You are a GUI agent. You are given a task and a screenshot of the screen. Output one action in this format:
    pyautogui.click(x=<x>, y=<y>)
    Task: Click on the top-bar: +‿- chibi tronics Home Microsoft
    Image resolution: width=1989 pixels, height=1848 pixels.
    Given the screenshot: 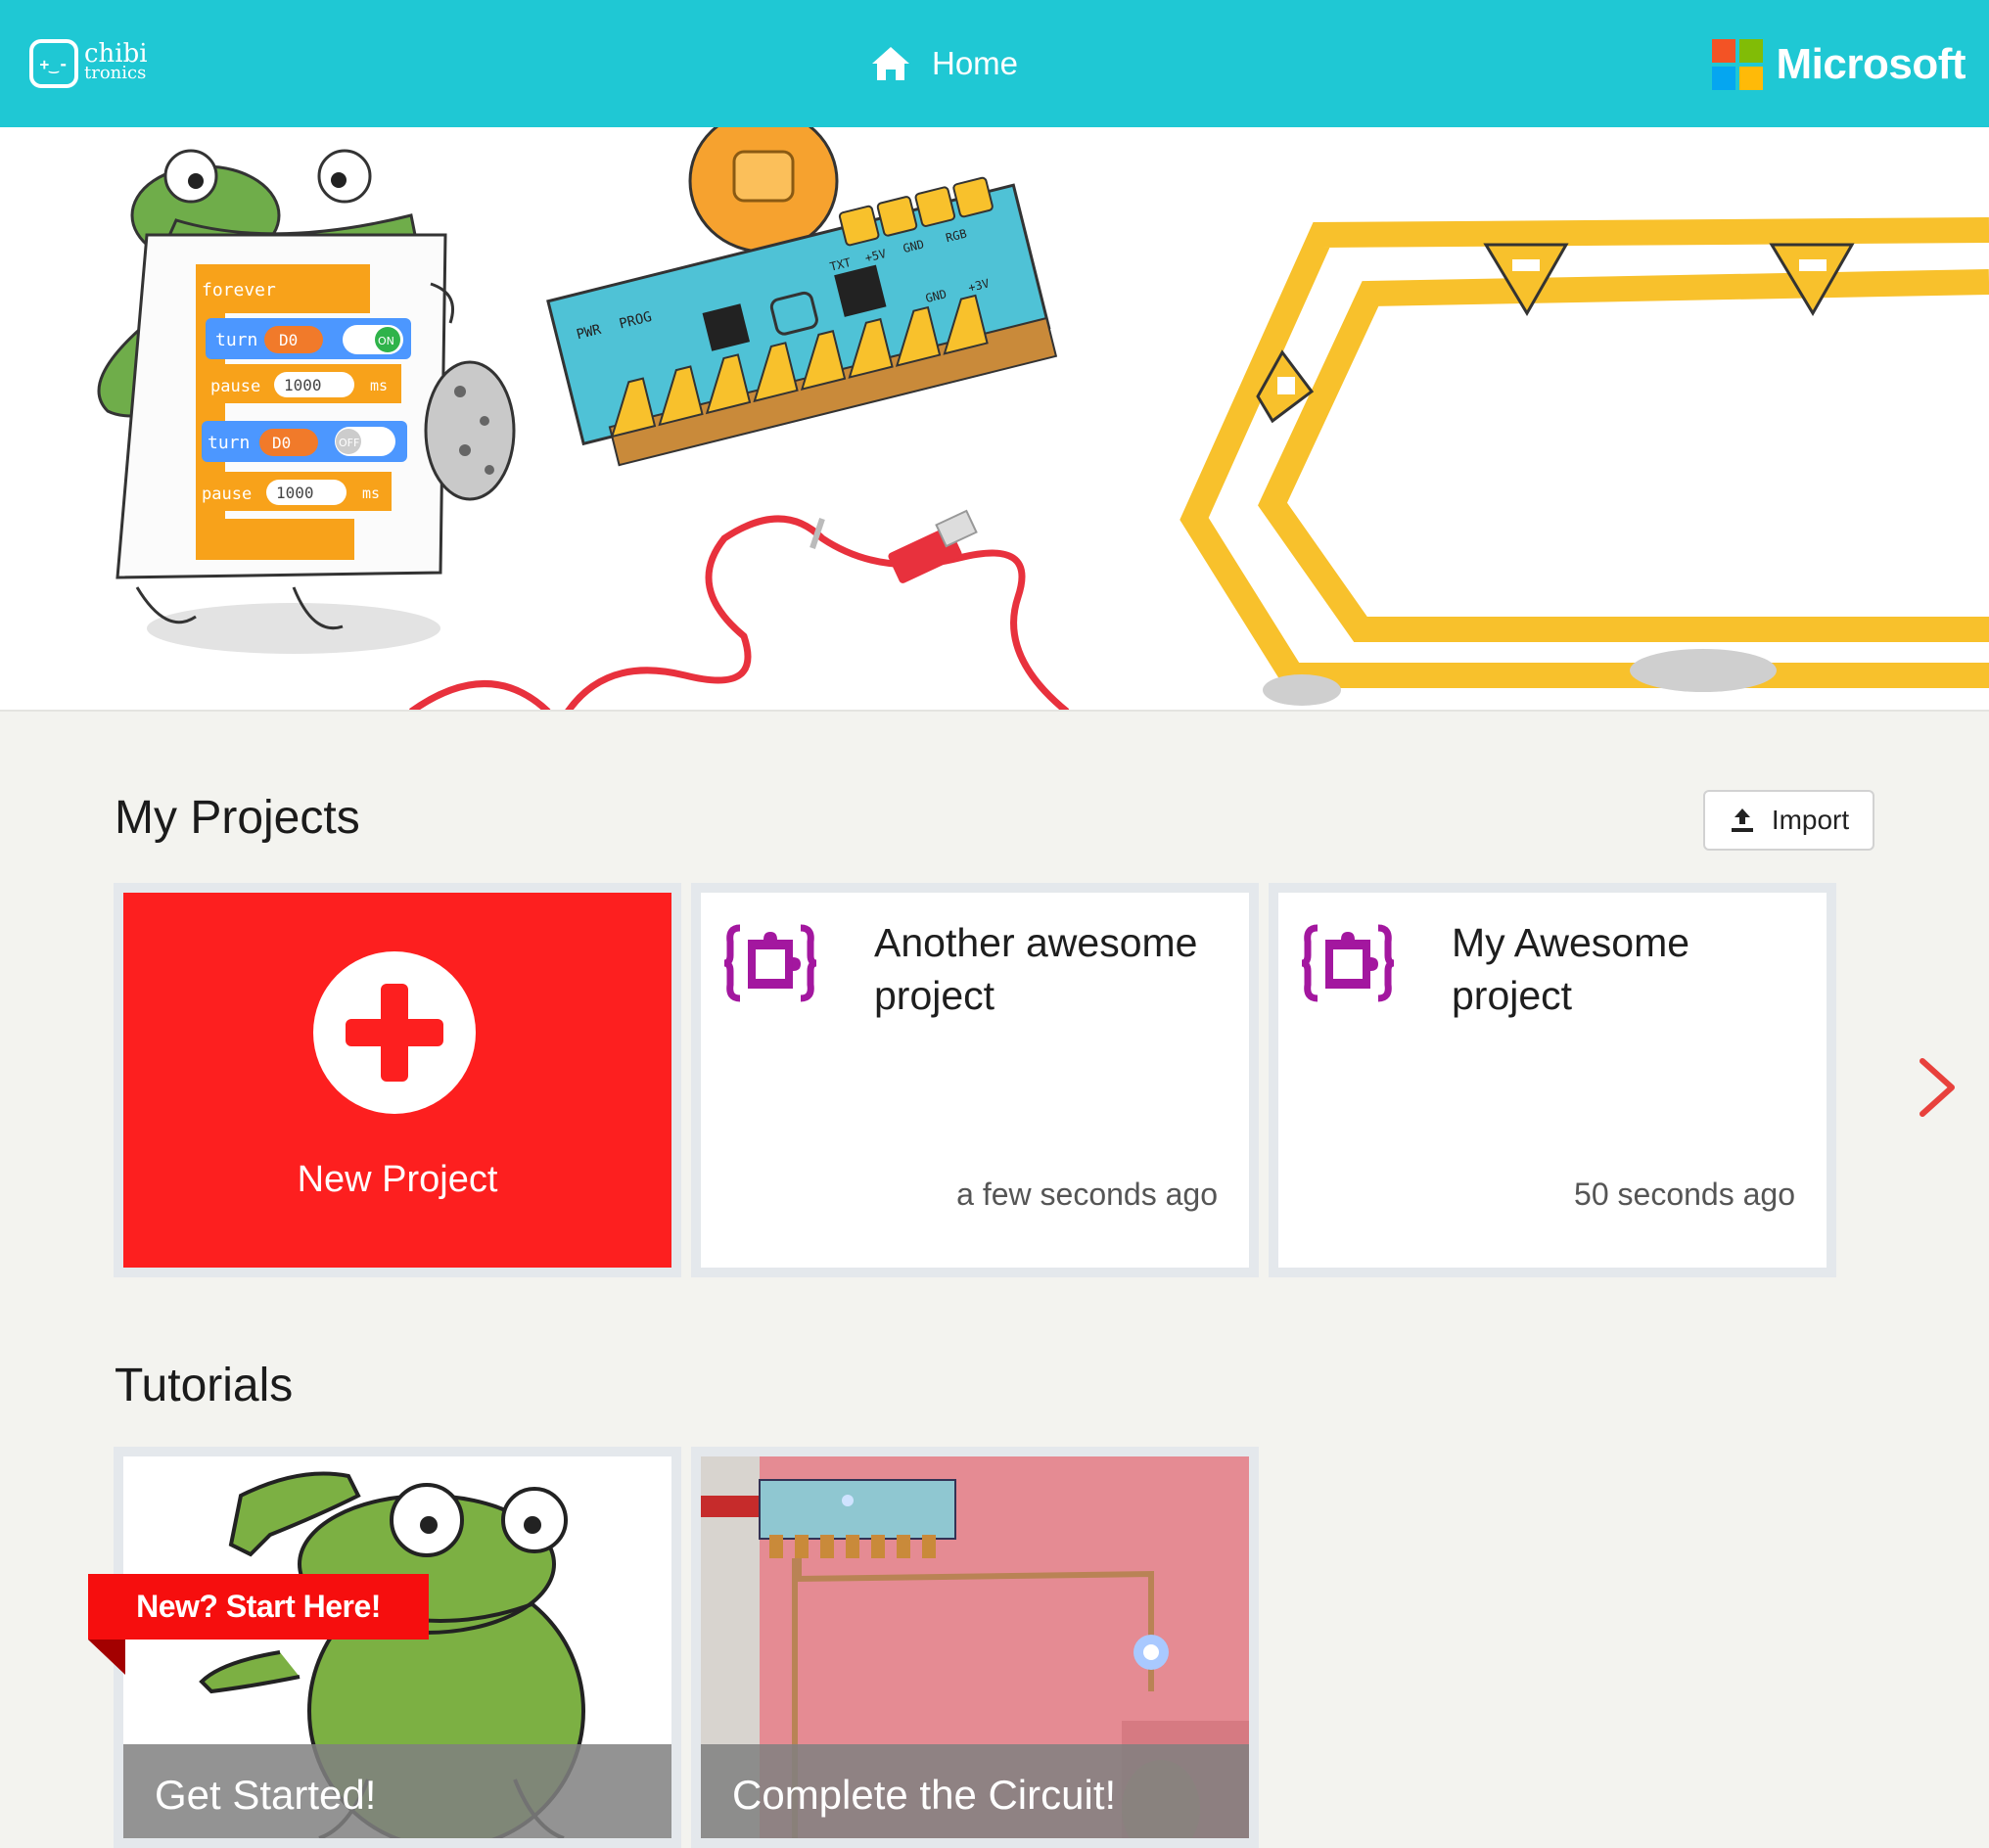 What is the action you would take?
    pyautogui.click(x=994, y=63)
    